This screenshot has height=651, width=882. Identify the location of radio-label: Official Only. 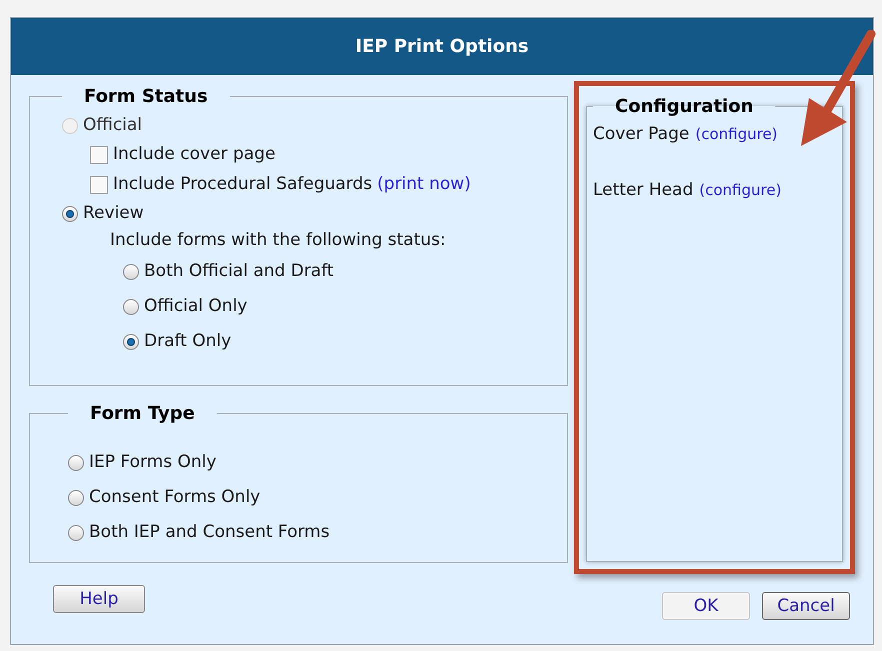
(196, 306).